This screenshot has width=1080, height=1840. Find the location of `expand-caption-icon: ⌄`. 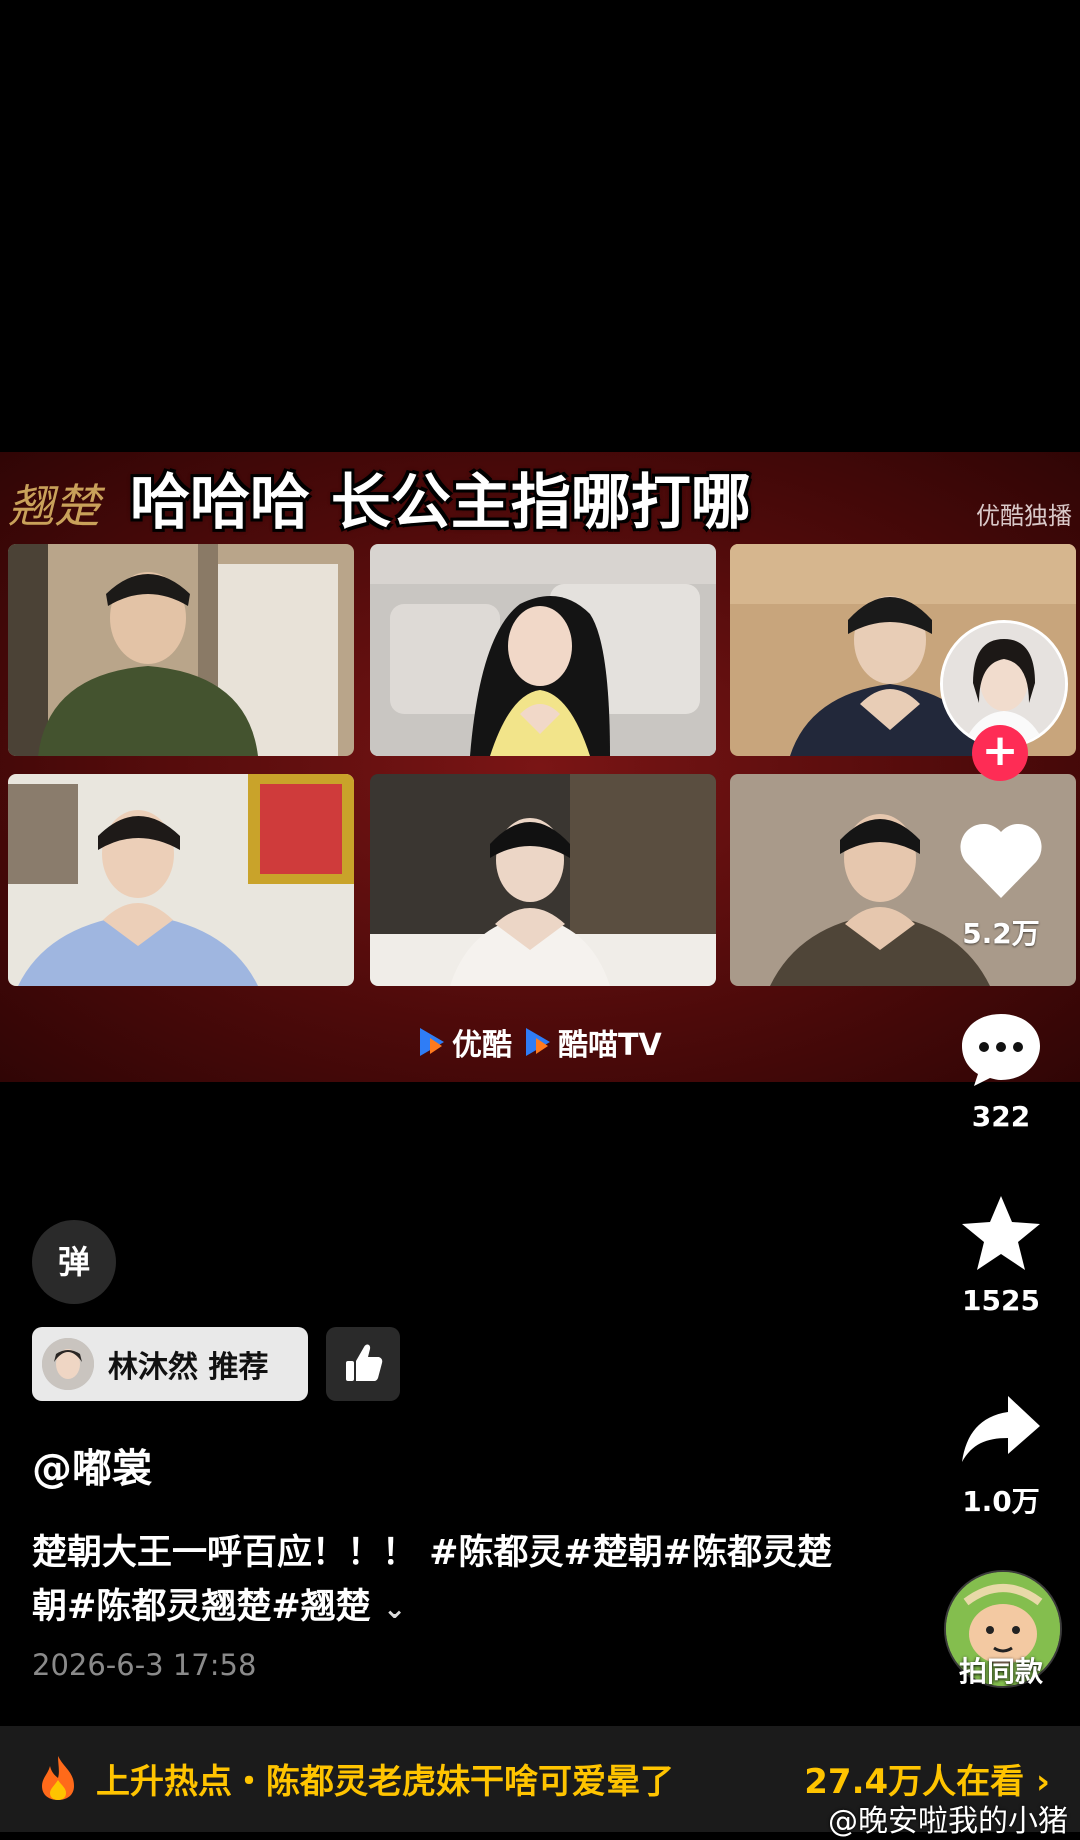

expand-caption-icon: ⌄ is located at coordinates (394, 1608).